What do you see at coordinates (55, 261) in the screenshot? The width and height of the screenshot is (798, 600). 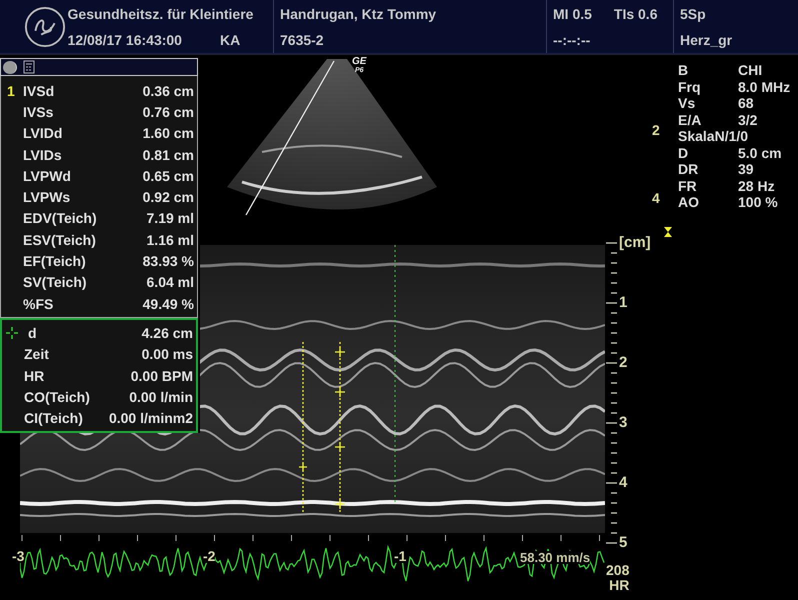 I see `measurement-label: EF(Teich)` at bounding box center [55, 261].